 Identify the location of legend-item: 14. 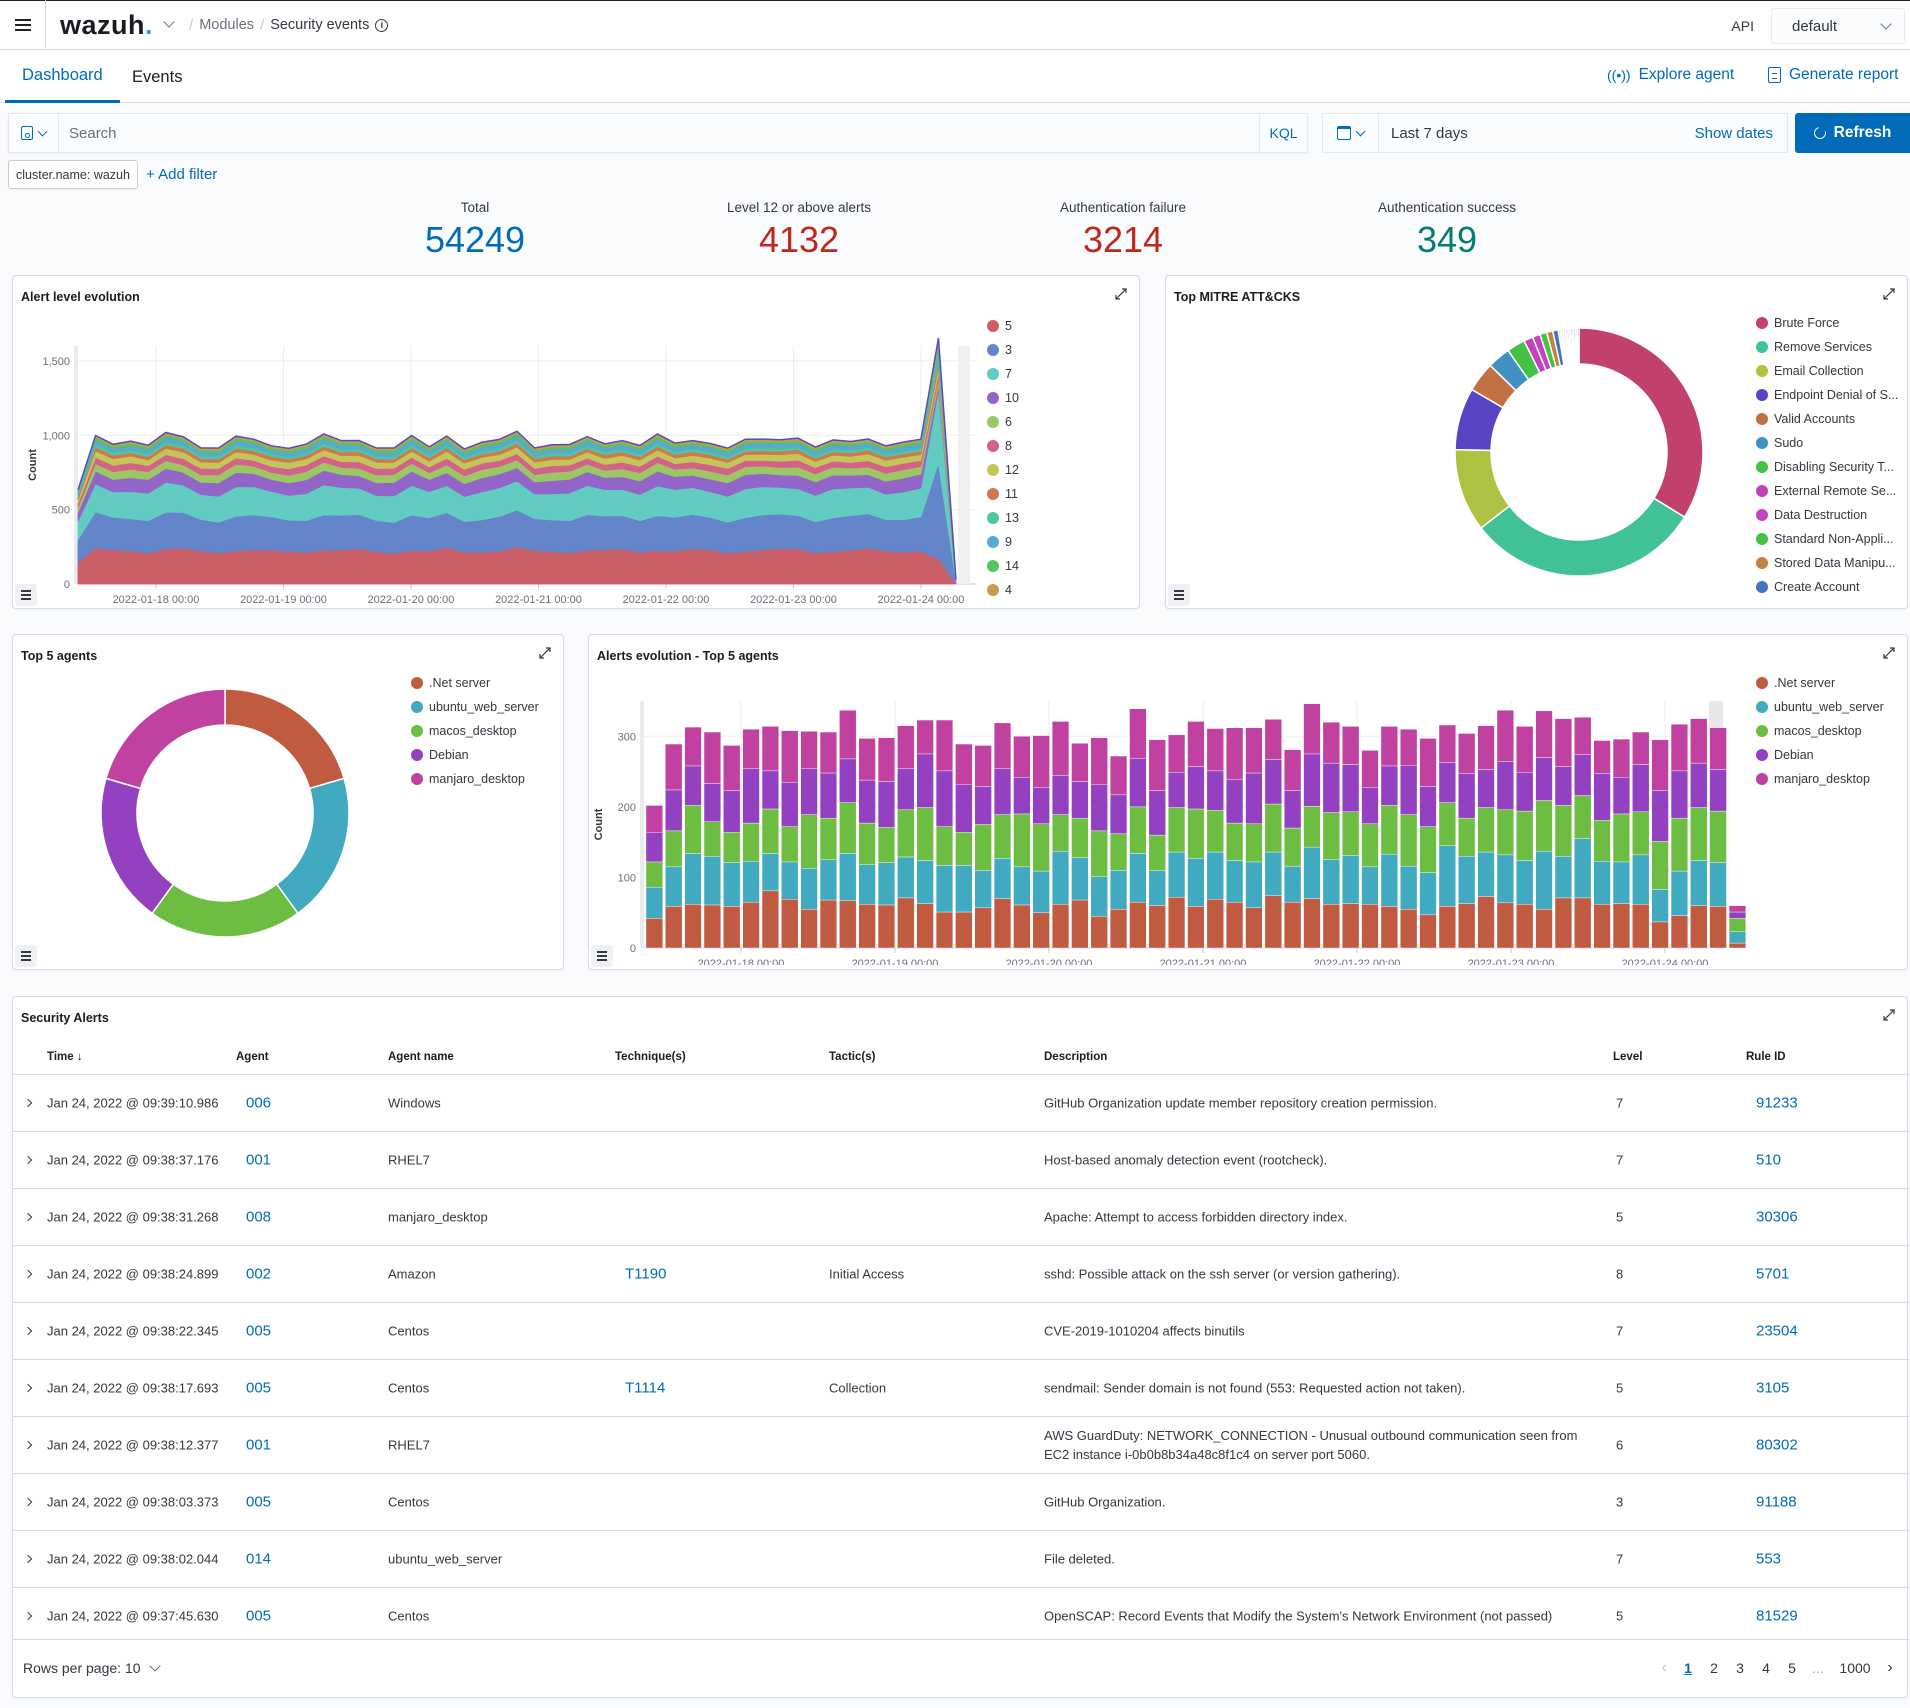
(1003, 566).